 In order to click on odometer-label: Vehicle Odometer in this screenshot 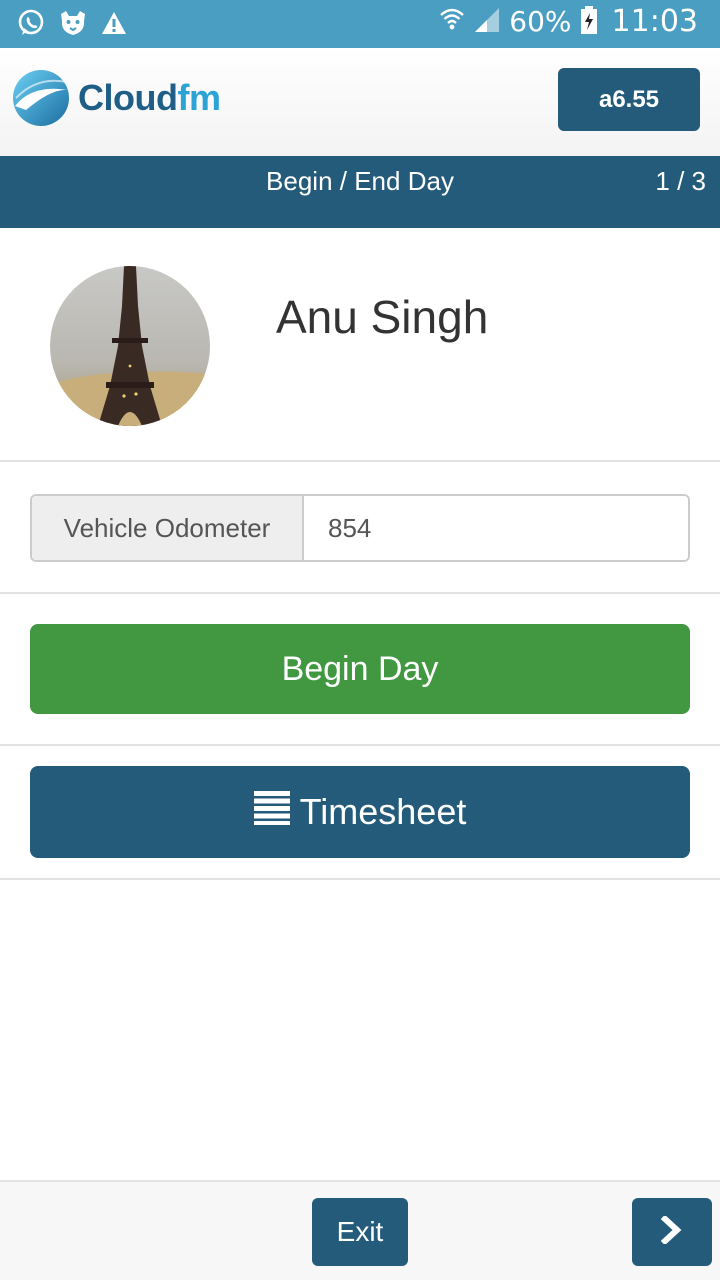, I will do `click(168, 528)`.